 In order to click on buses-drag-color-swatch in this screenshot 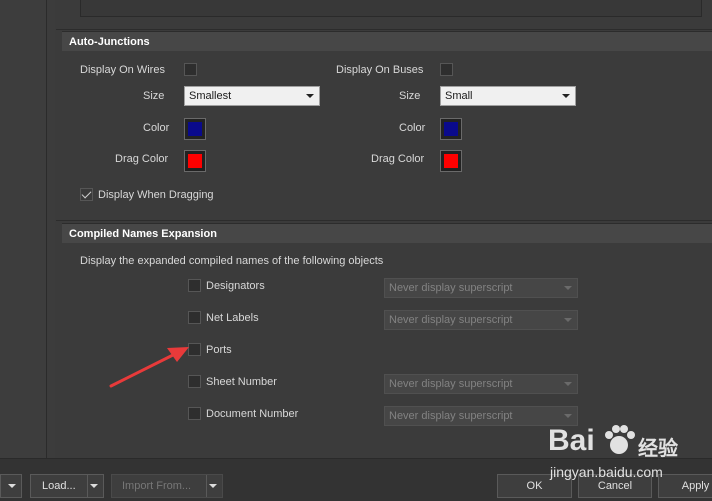, I will do `click(451, 161)`.